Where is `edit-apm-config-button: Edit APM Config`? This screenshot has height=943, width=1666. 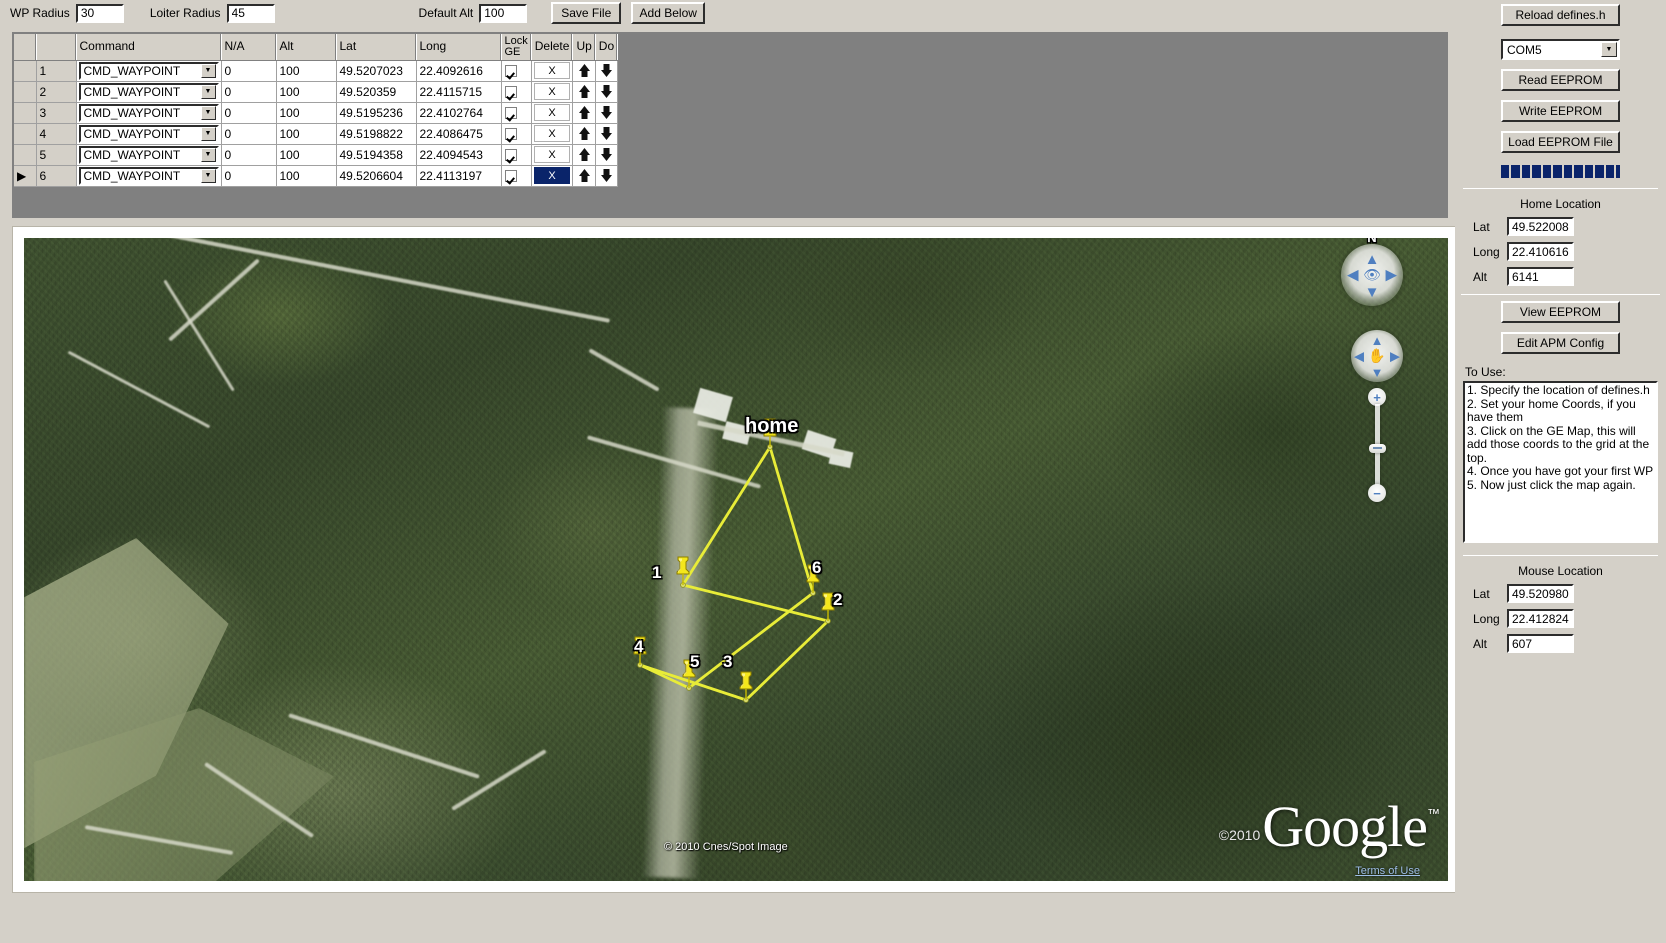
edit-apm-config-button: Edit APM Config is located at coordinates (1560, 343).